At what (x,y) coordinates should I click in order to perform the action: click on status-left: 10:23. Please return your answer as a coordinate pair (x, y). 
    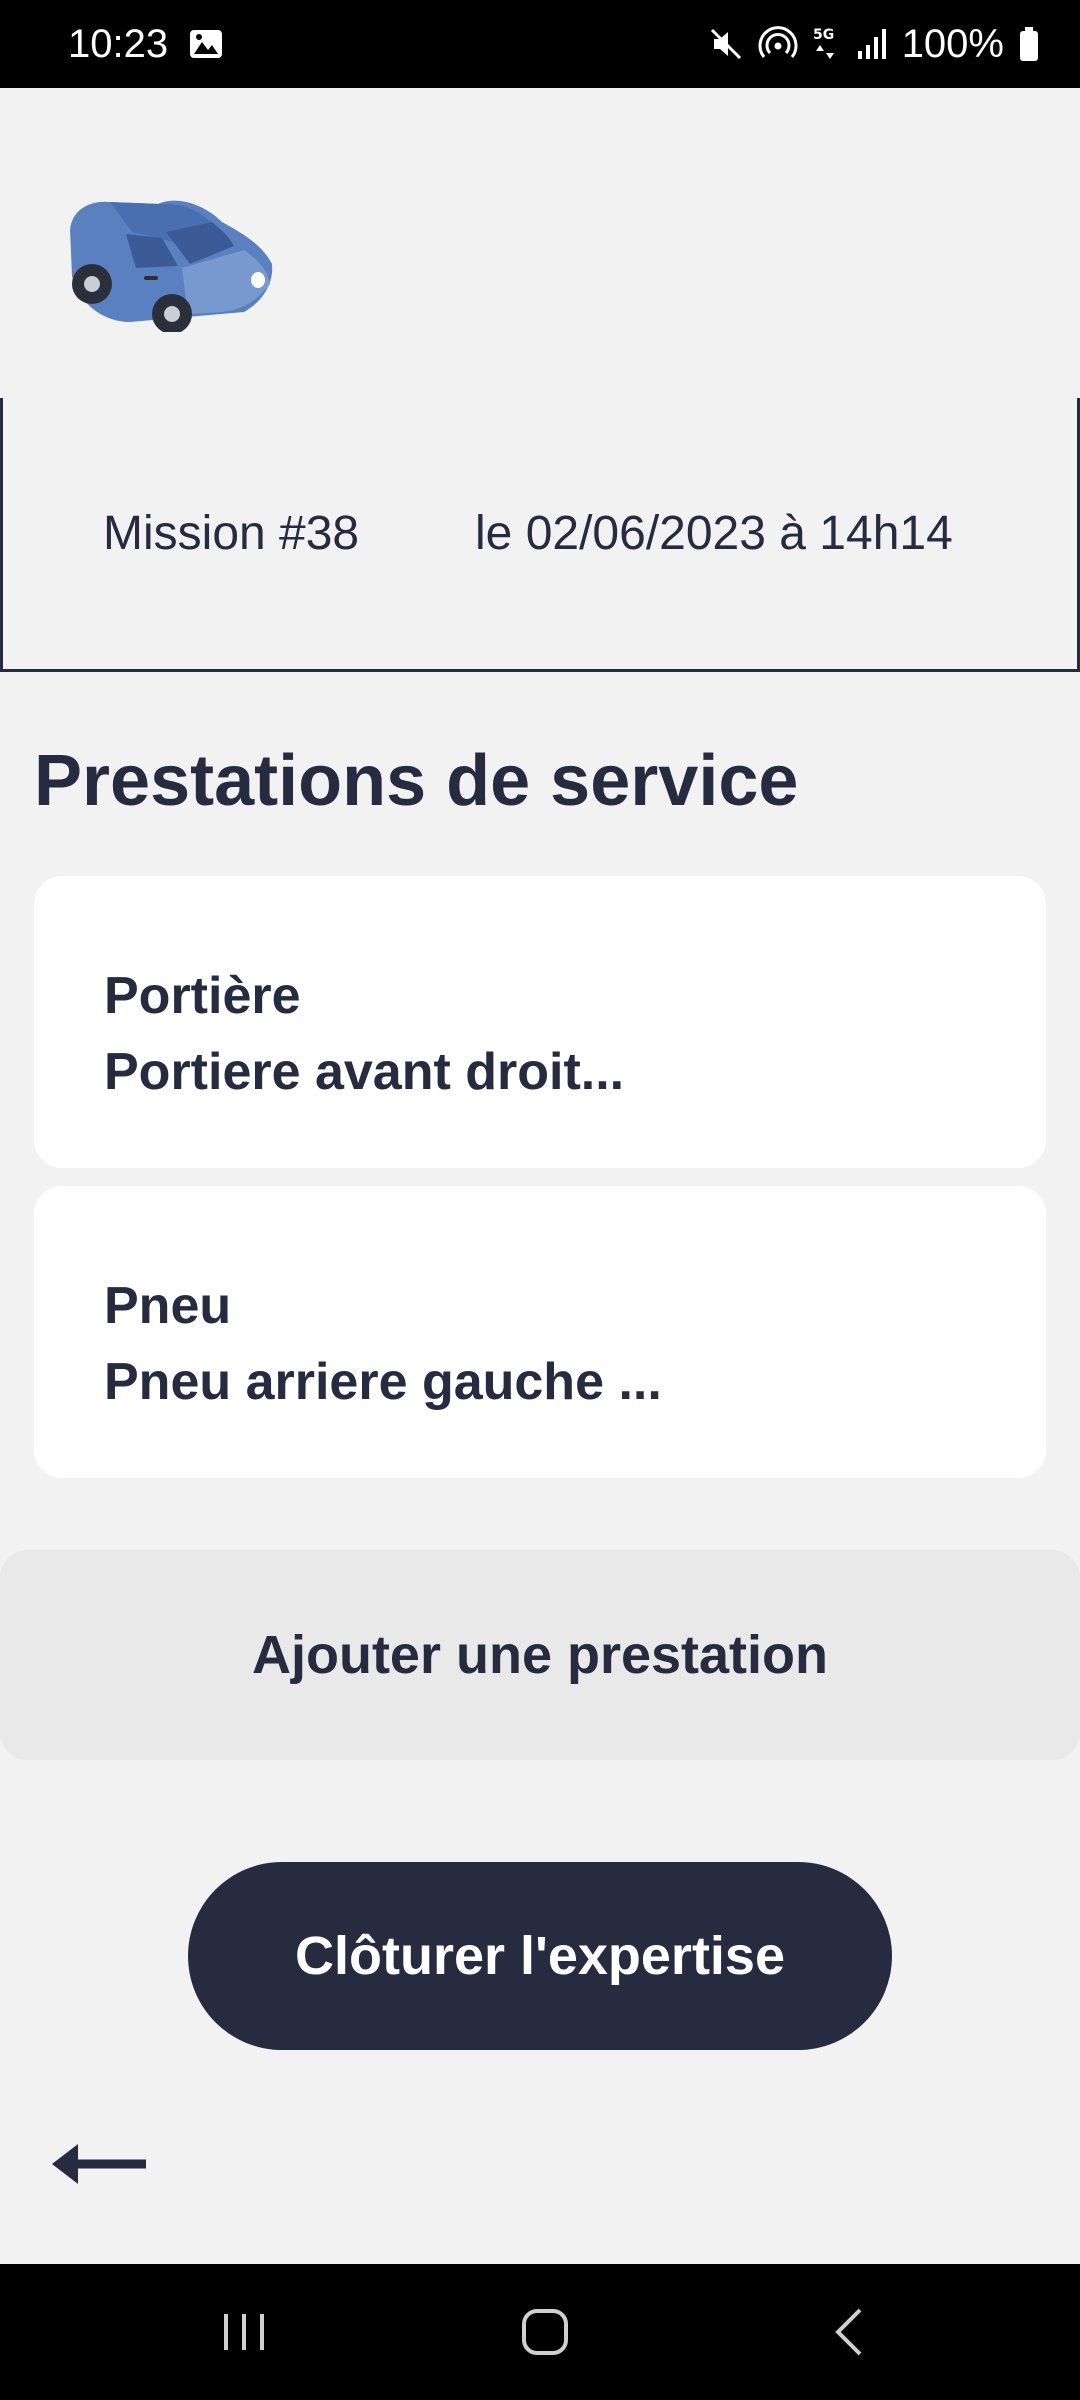
    Looking at the image, I should click on (146, 44).